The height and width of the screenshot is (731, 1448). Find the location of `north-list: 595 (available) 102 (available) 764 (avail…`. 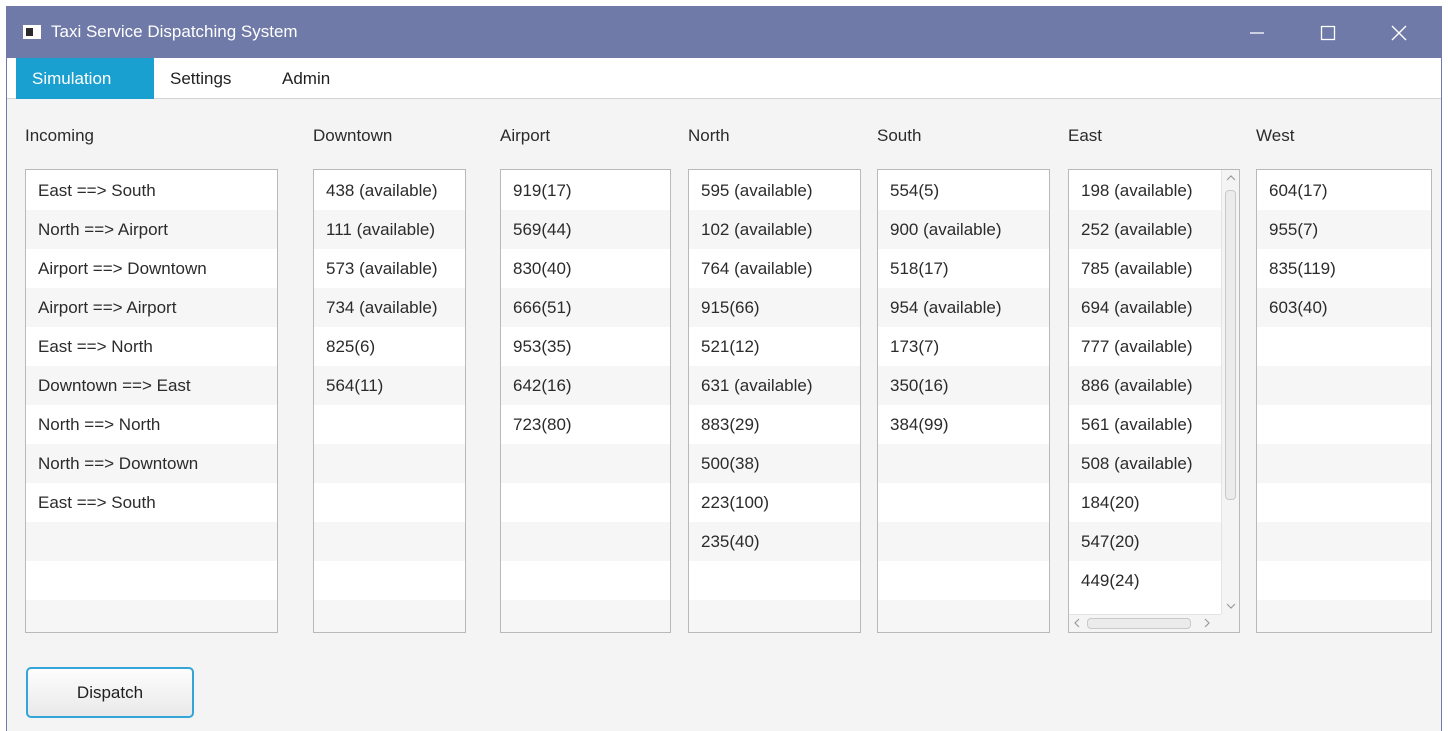

north-list: 595 (available) 102 (available) 764 (avail… is located at coordinates (774, 401).